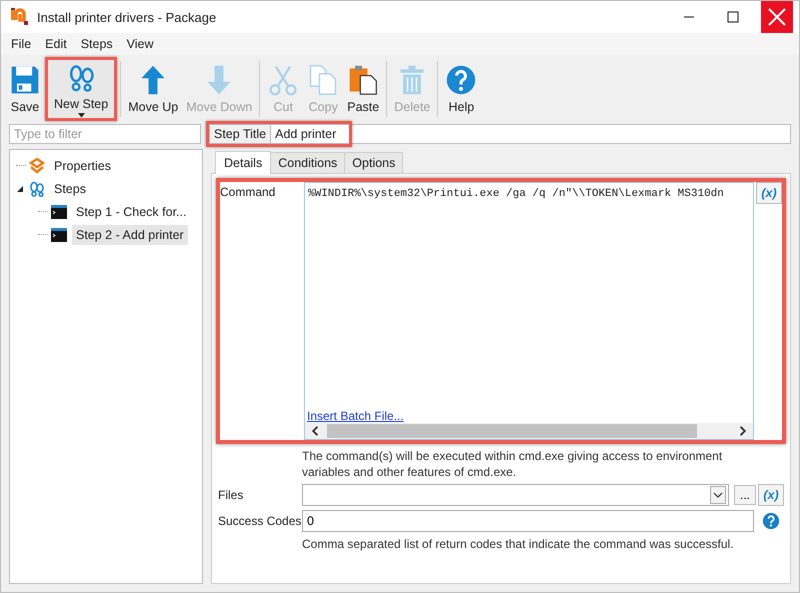 This screenshot has height=593, width=800. I want to click on tree-item: Steps, so click(70, 188).